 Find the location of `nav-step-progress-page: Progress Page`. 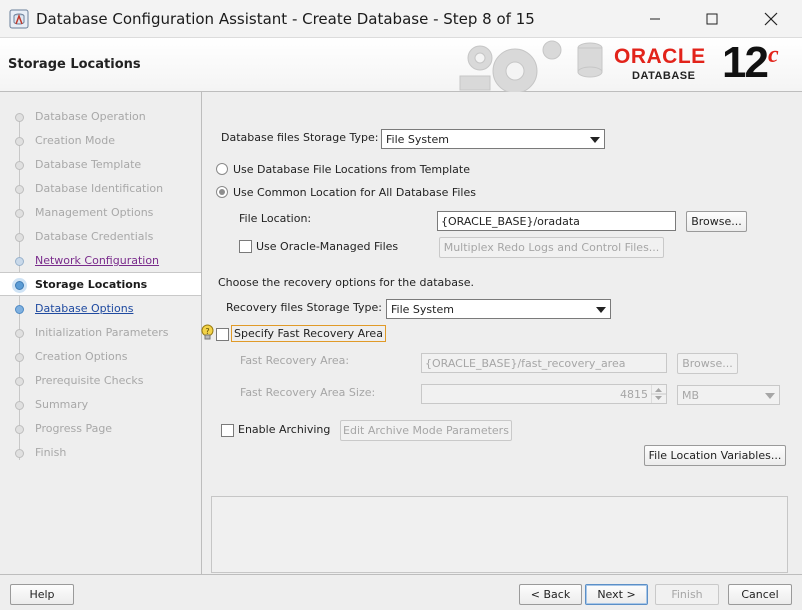

nav-step-progress-page: Progress Page is located at coordinates (100, 429).